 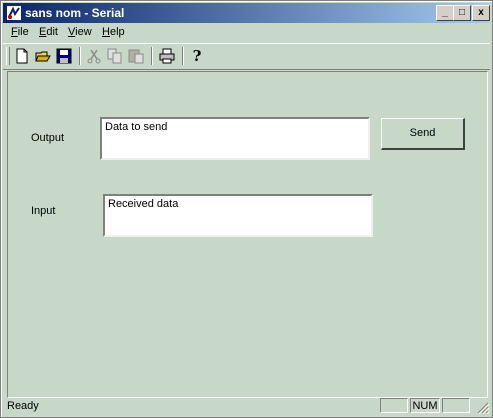 What do you see at coordinates (423, 134) in the screenshot?
I see `send-button: Send` at bounding box center [423, 134].